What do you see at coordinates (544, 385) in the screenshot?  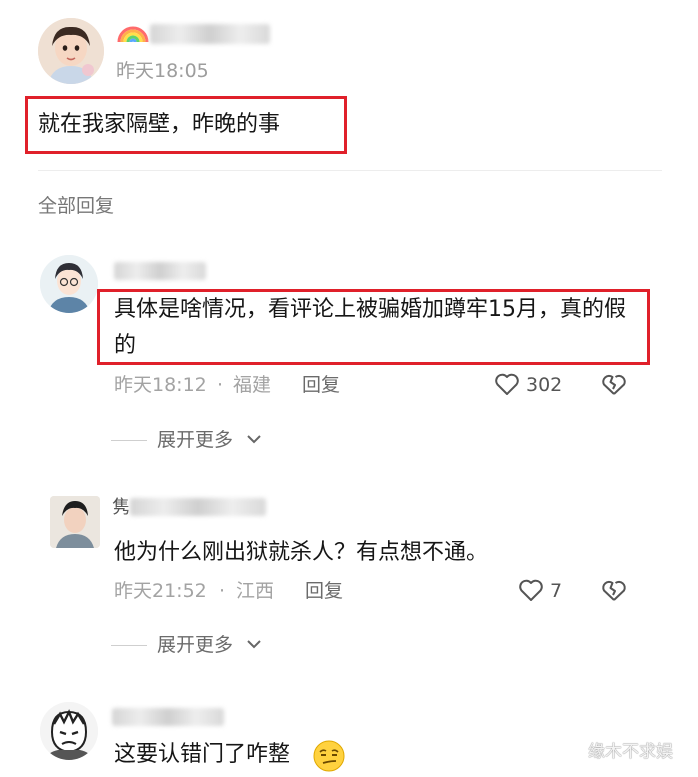 I see `like-count: 302` at bounding box center [544, 385].